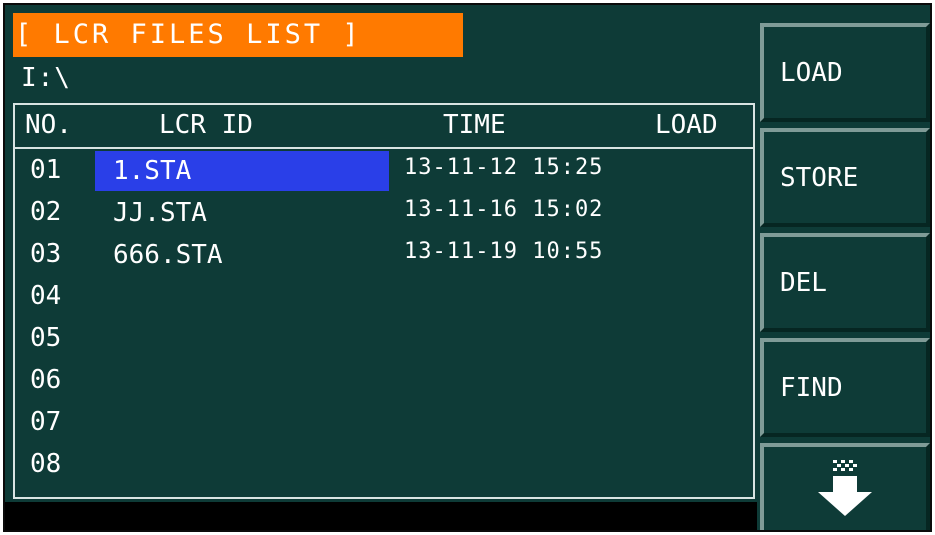  I want to click on table-row: 07, so click(384, 424).